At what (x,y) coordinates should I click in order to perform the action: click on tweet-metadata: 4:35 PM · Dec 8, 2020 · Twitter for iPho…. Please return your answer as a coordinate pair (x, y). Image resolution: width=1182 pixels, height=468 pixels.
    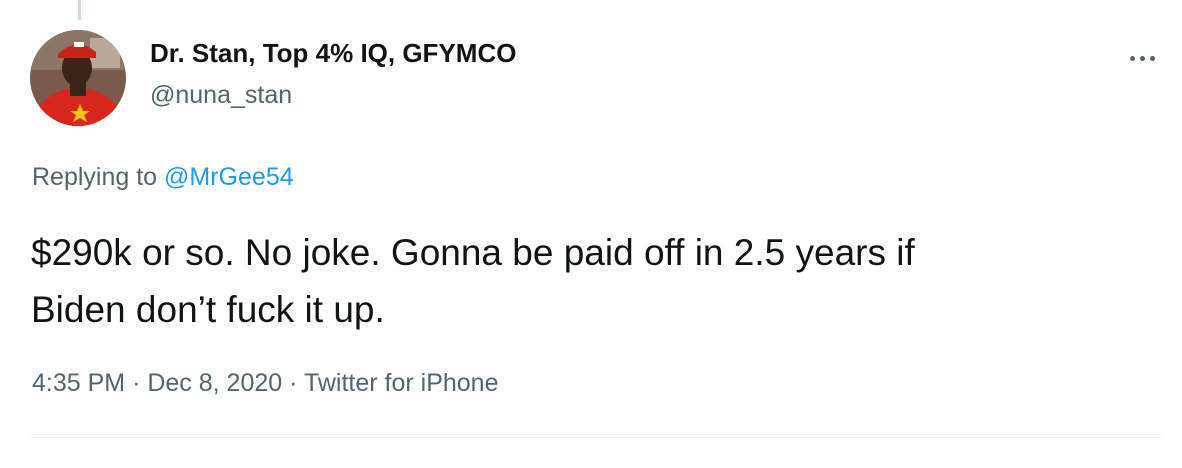
    Looking at the image, I should click on (265, 383).